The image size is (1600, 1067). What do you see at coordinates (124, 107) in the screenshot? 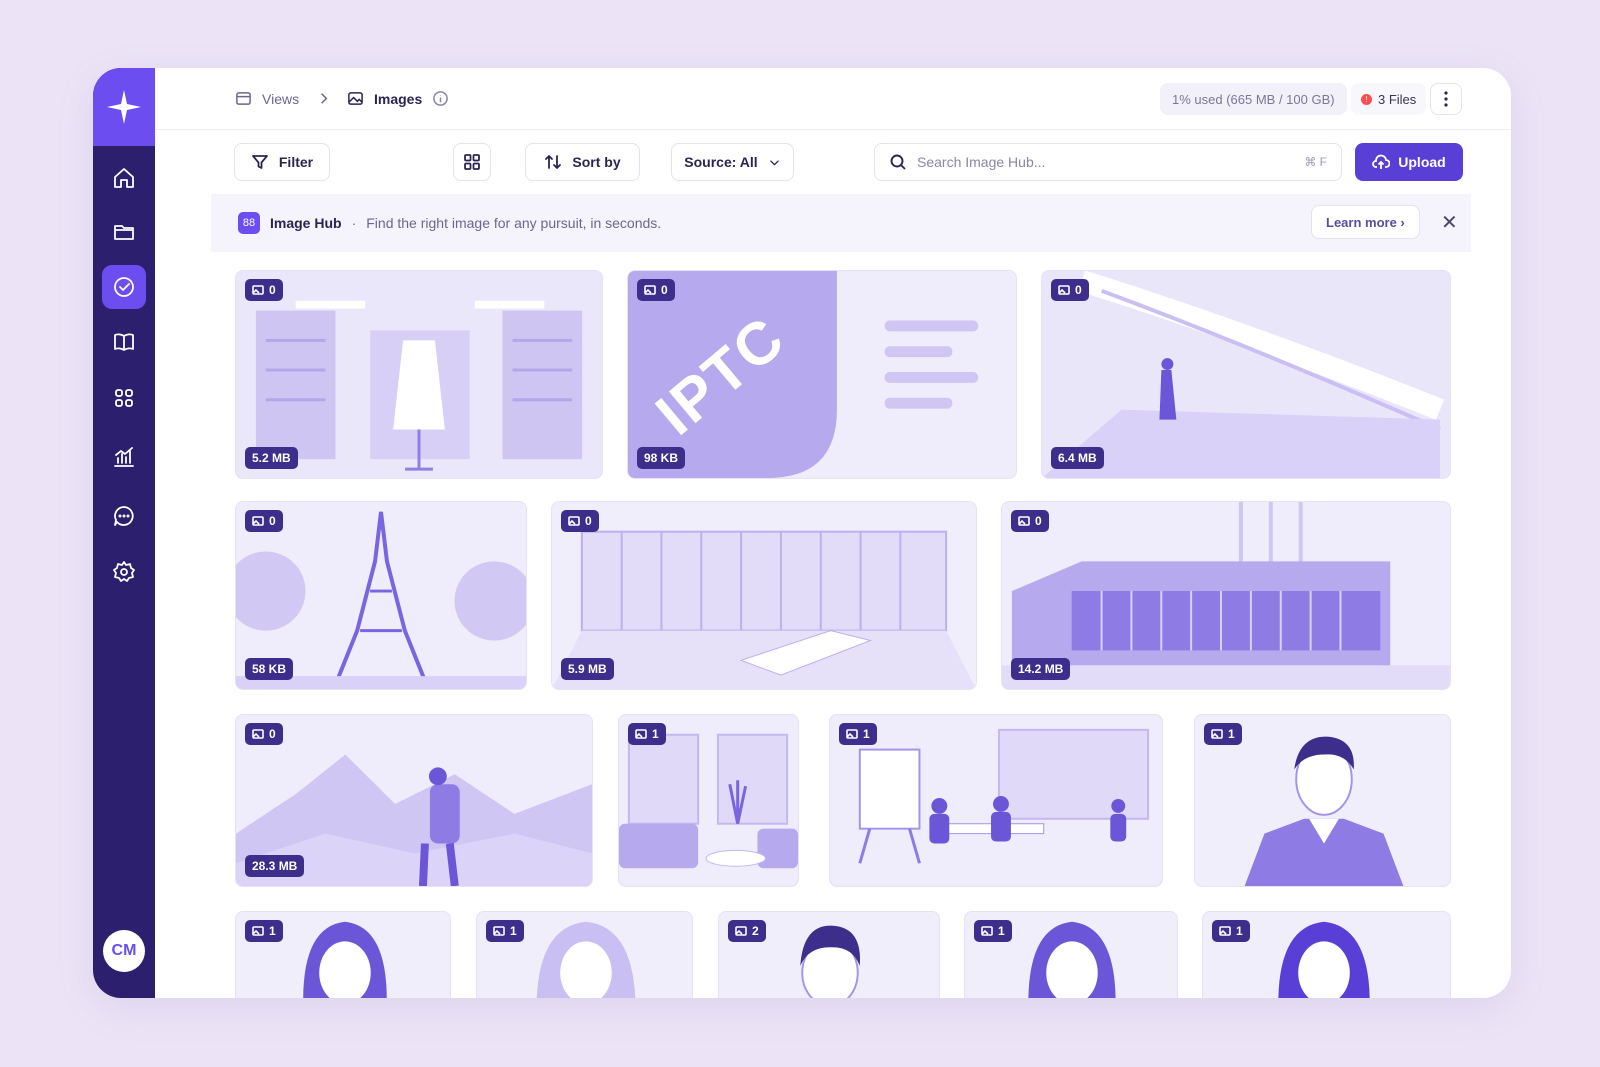
I see `app-logo` at bounding box center [124, 107].